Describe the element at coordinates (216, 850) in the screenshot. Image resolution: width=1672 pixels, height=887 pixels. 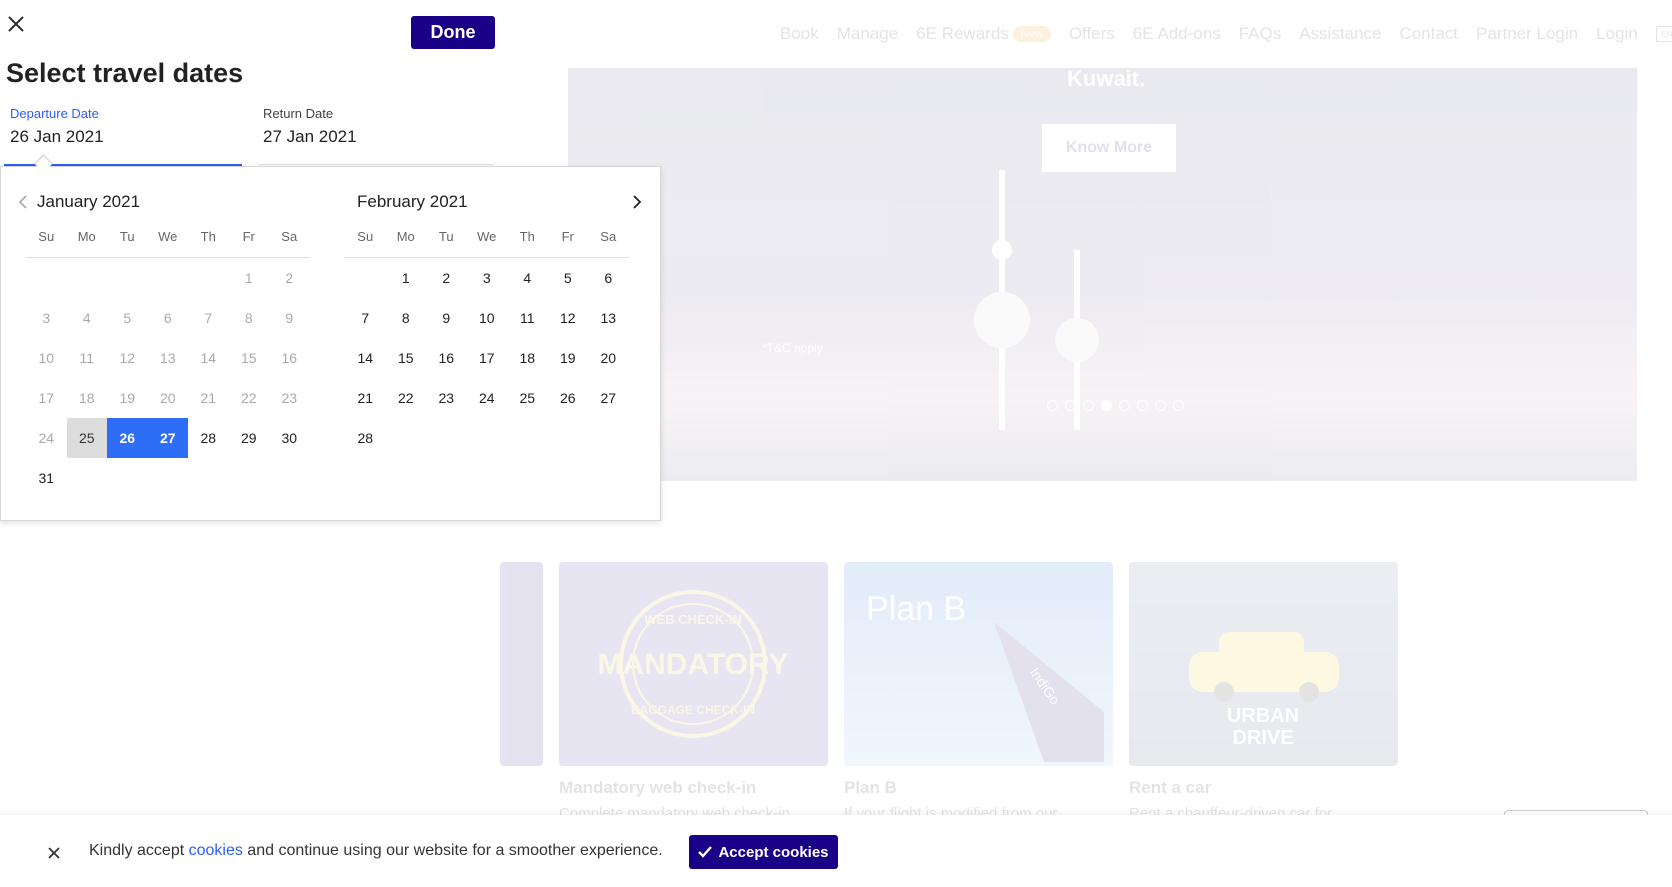
I see `cookies-link: cookies` at that location.